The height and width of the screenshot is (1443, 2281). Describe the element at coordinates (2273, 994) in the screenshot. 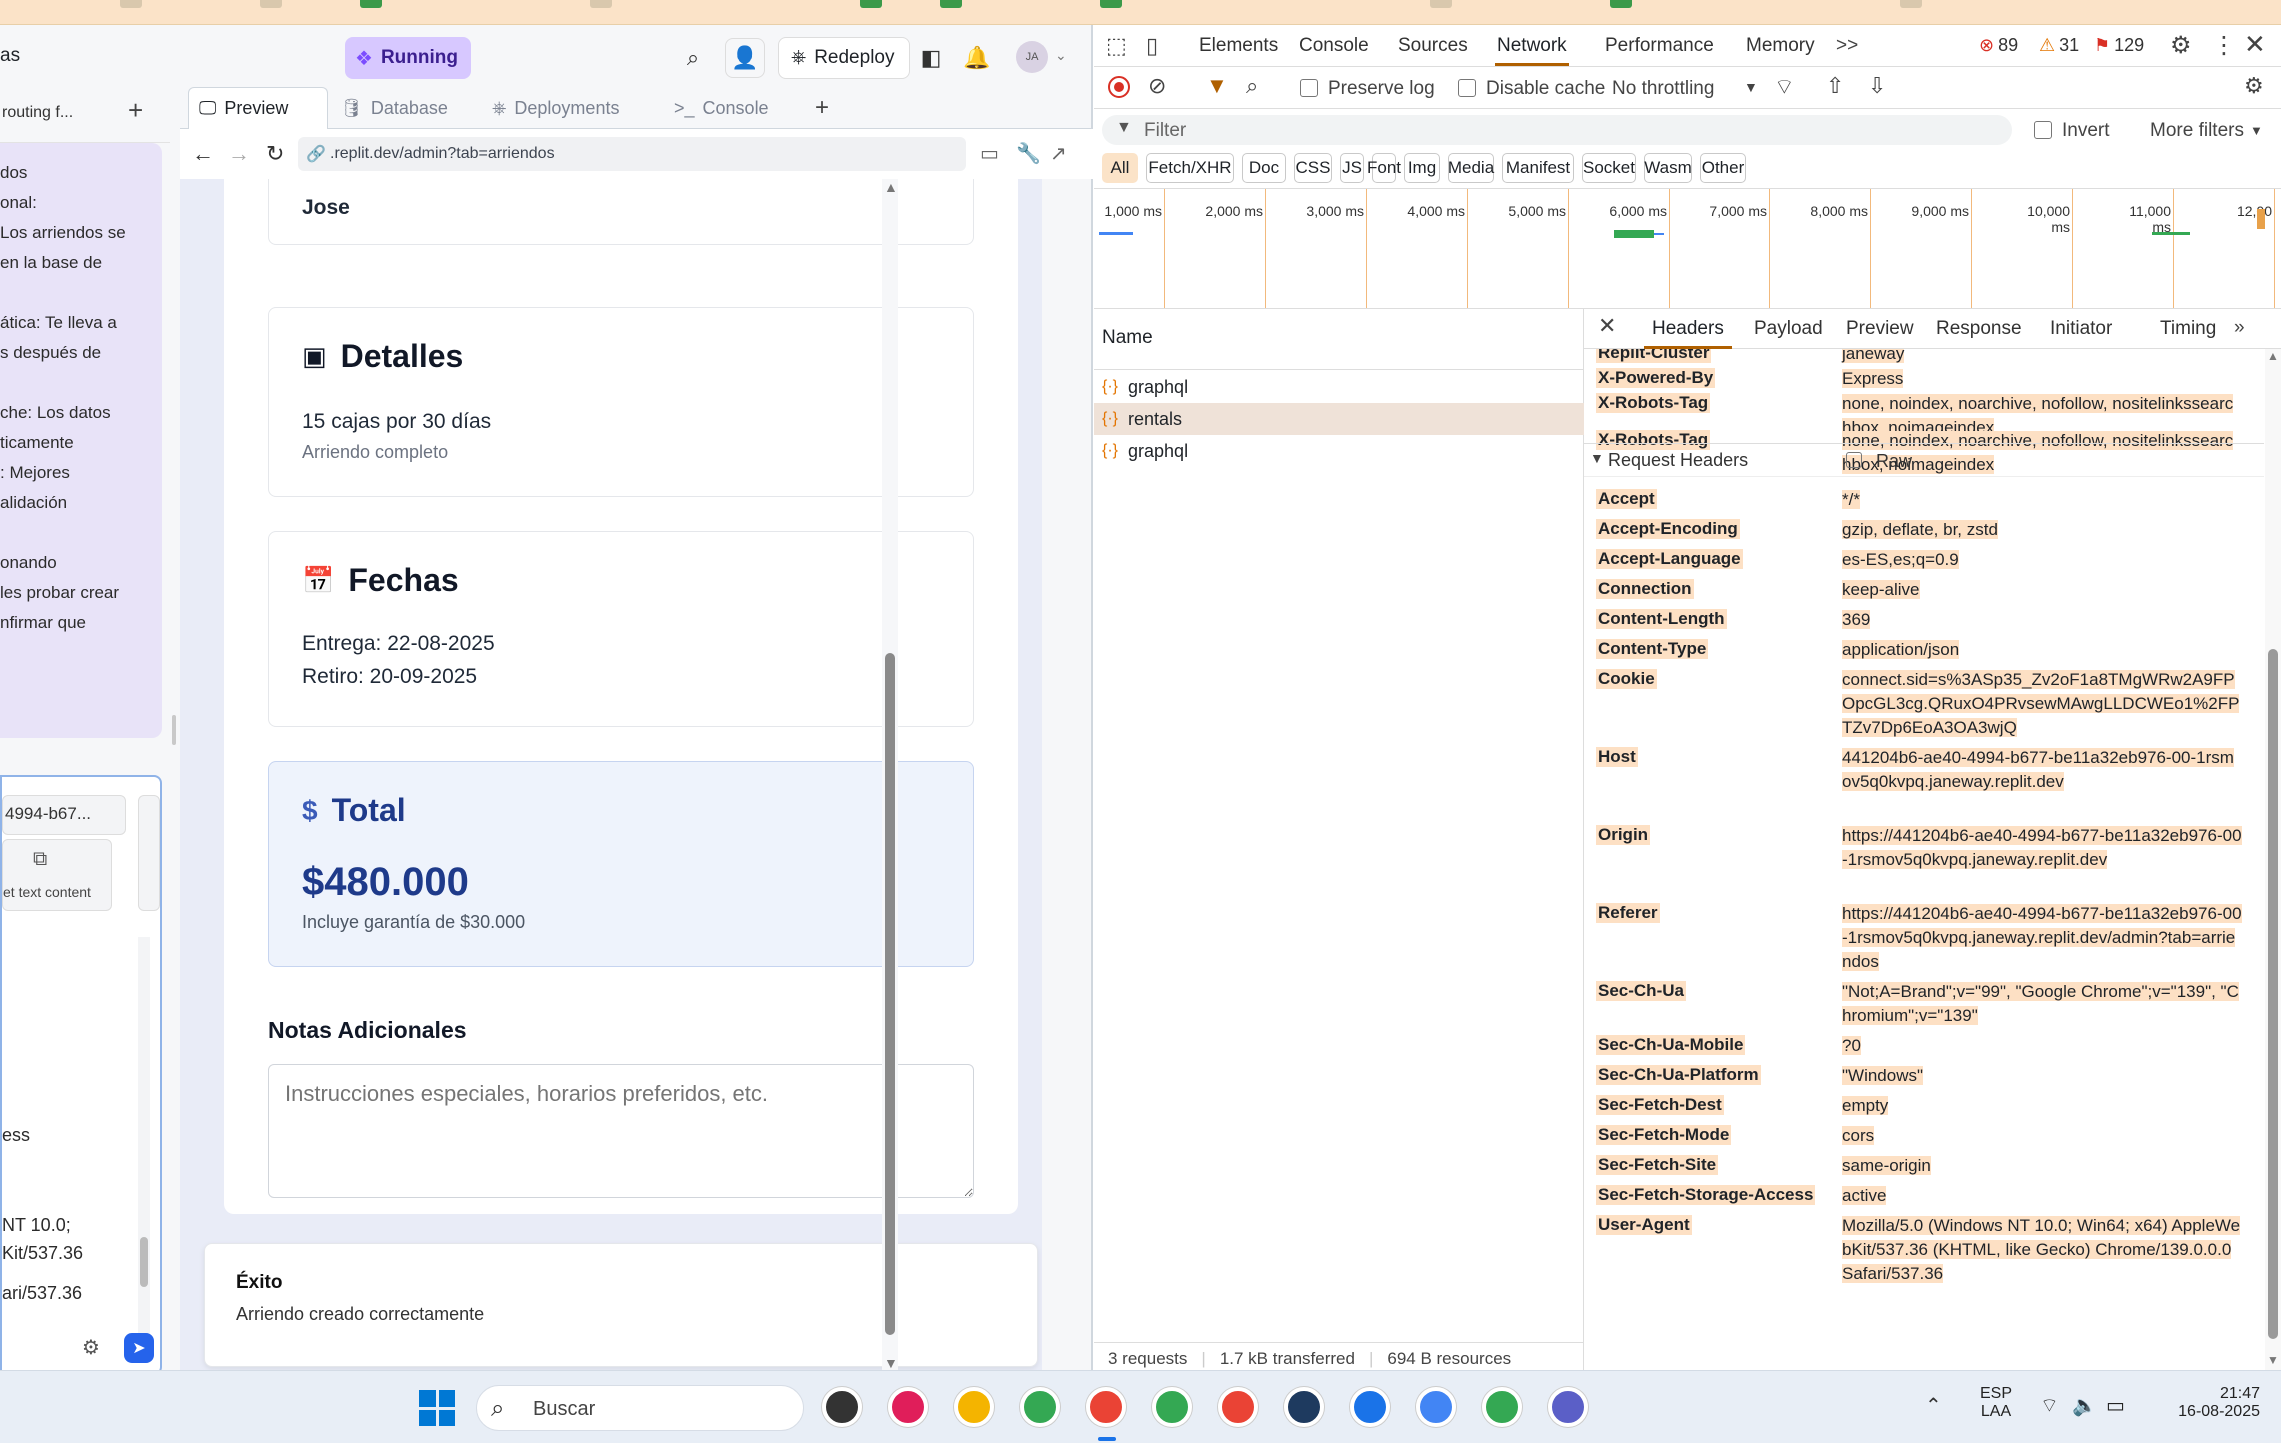

I see `headers-scrollbar-thumb` at that location.